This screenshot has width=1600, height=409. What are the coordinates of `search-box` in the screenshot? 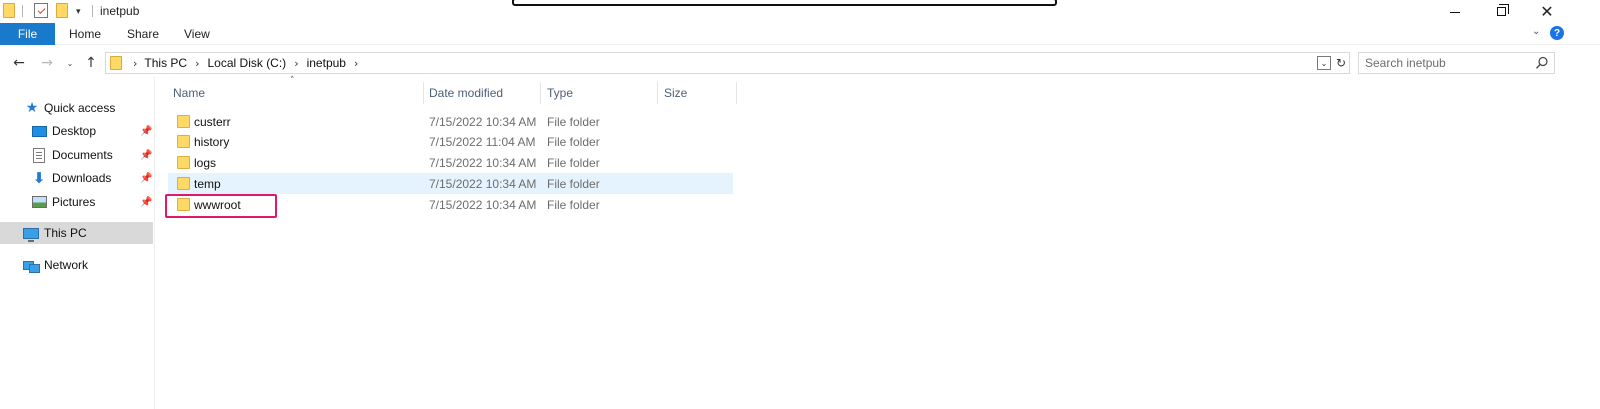 It's located at (1456, 63).